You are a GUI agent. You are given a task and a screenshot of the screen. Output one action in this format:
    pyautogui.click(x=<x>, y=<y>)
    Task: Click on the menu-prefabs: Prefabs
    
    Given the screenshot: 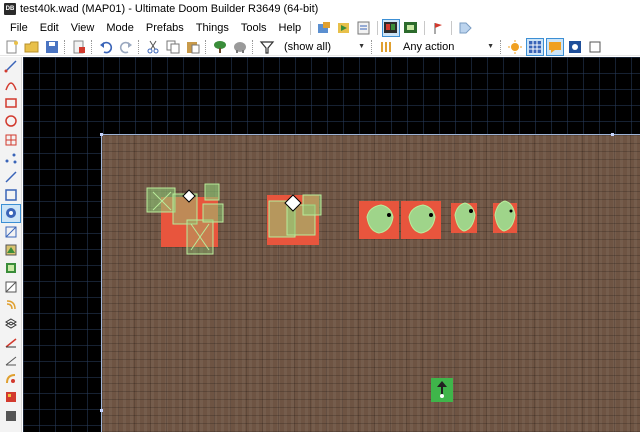 What is the action you would take?
    pyautogui.click(x=165, y=28)
    